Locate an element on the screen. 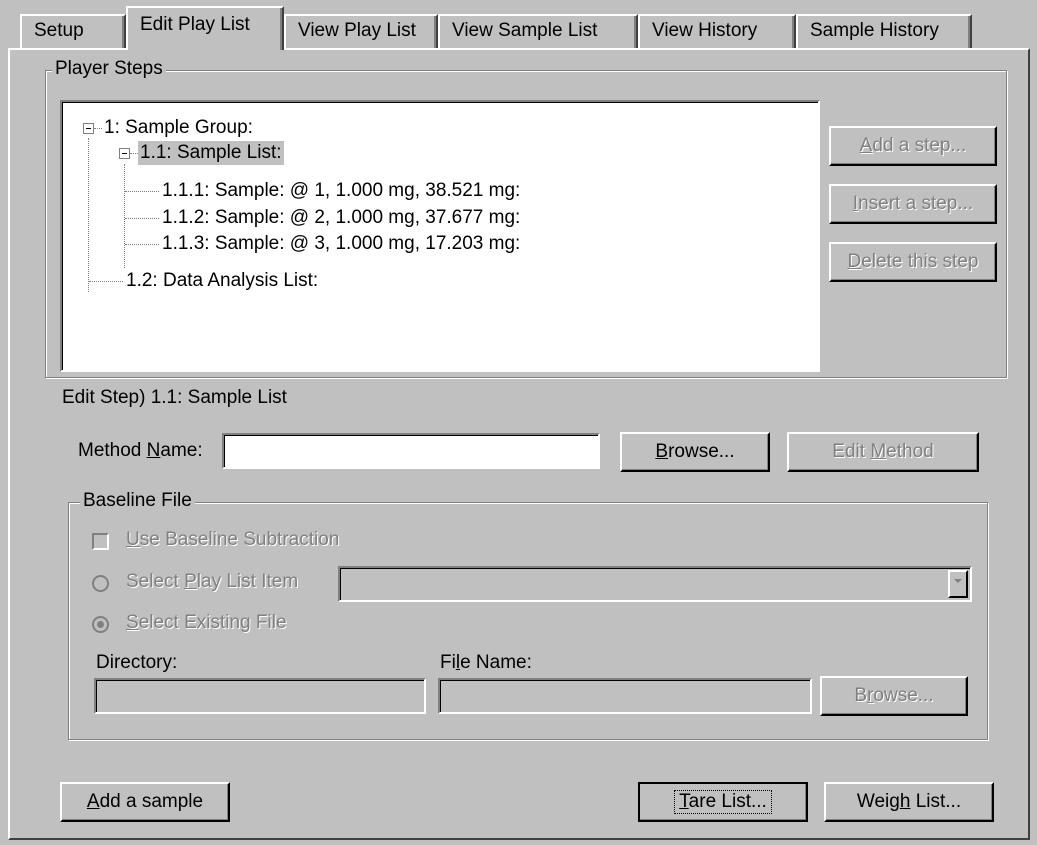 The width and height of the screenshot is (1037, 845). use-baseline-subtraction-label: Use Baseline Subtraction is located at coordinates (233, 539).